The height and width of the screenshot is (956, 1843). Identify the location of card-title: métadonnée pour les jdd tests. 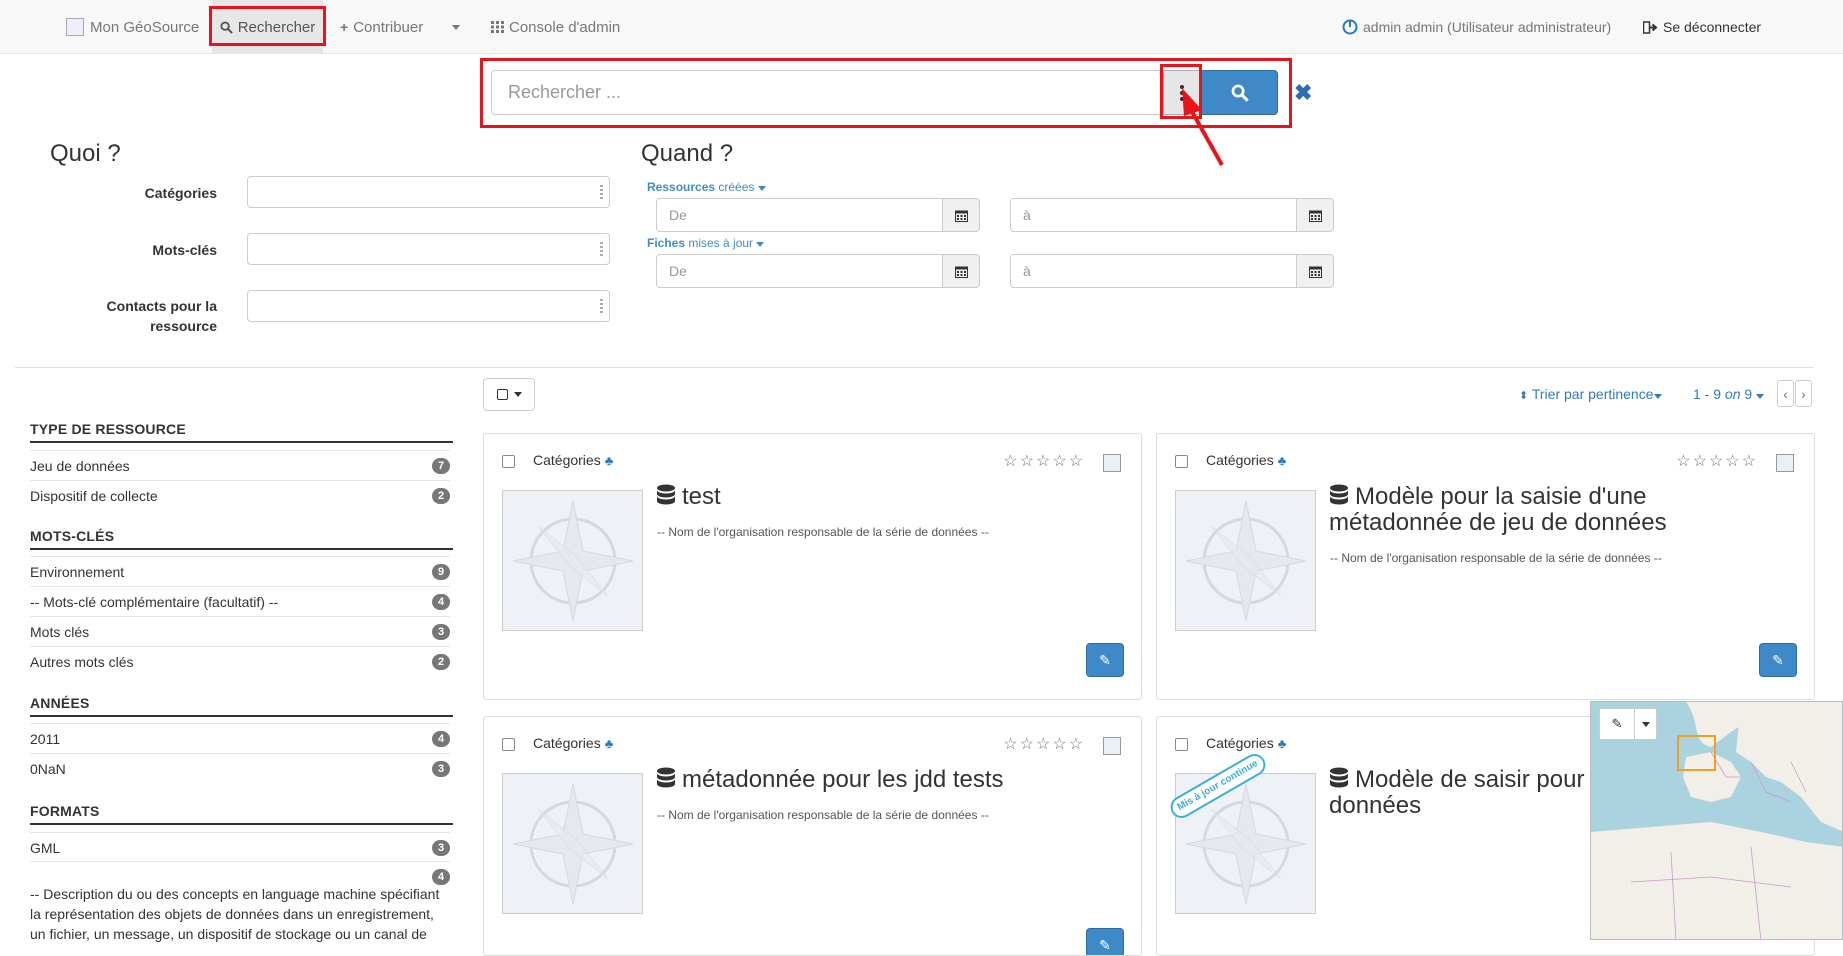
(830, 780).